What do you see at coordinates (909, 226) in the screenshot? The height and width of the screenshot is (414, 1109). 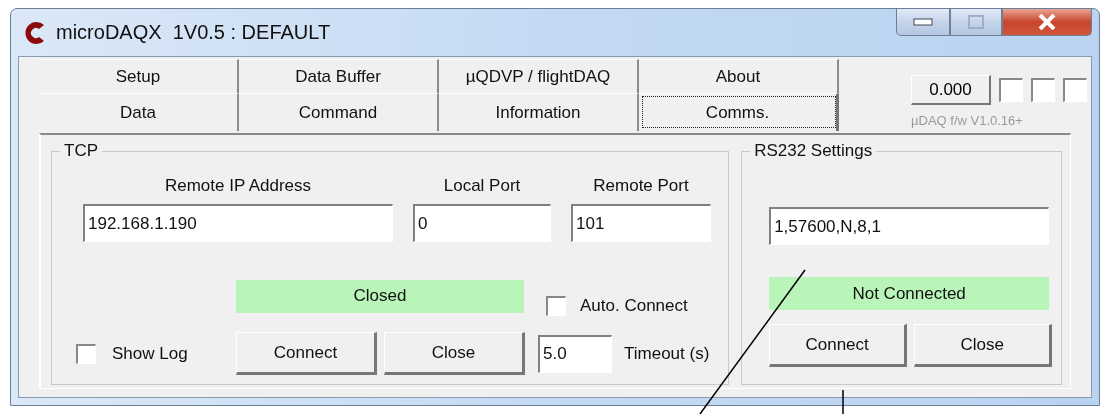 I see `input-field: 1,57600,N,8,1` at bounding box center [909, 226].